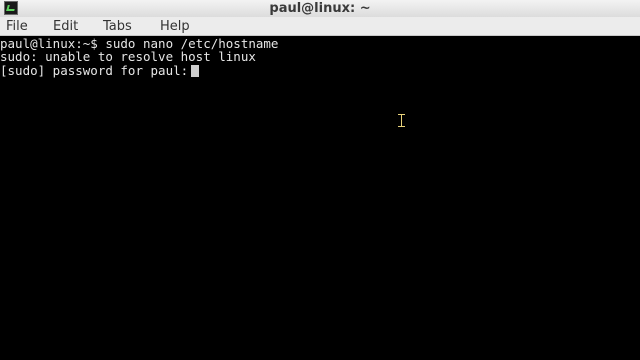  Describe the element at coordinates (117, 26) in the screenshot. I see `menu-tabs: Tabs` at that location.